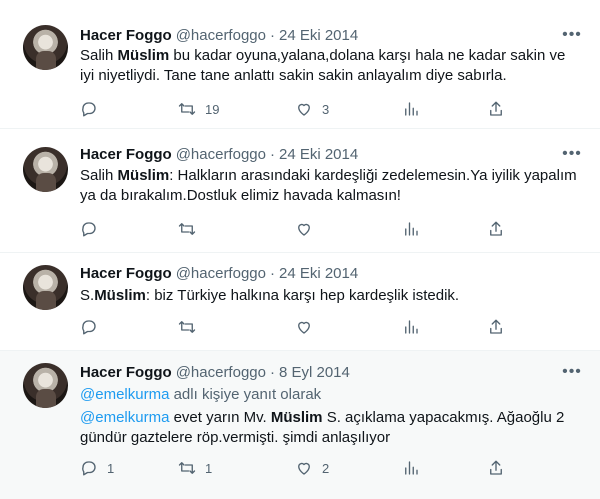  Describe the element at coordinates (292, 468) in the screenshot. I see `action-bar: 1 1 2` at that location.